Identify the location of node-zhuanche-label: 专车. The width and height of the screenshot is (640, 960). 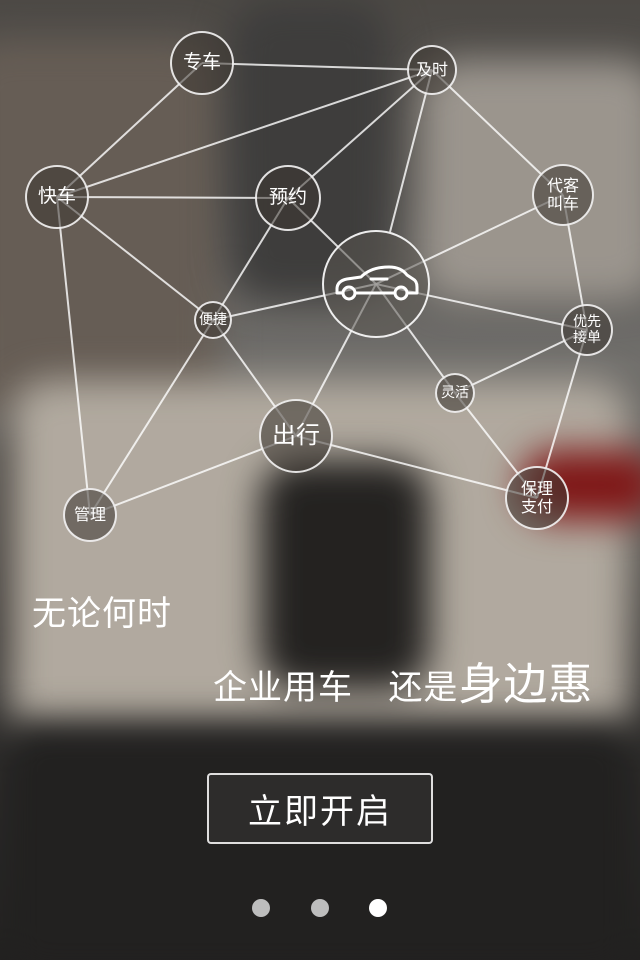
(201, 62).